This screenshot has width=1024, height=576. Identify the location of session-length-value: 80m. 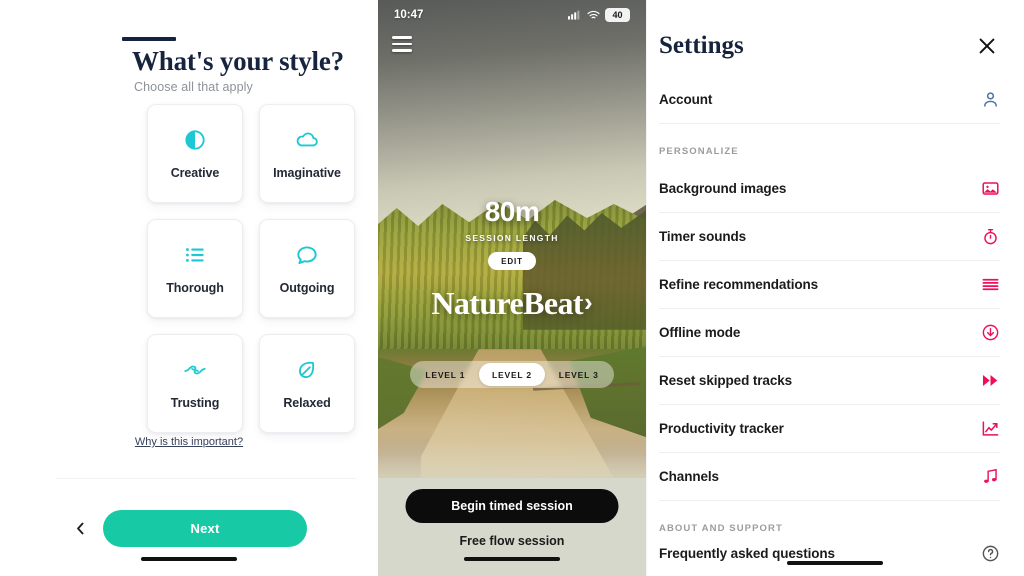
(512, 211).